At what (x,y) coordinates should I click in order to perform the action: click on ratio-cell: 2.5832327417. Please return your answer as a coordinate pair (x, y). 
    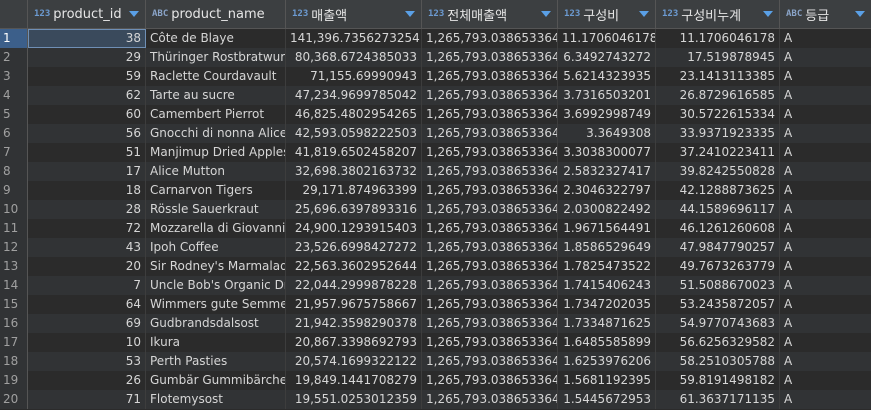
    Looking at the image, I should click on (607, 171).